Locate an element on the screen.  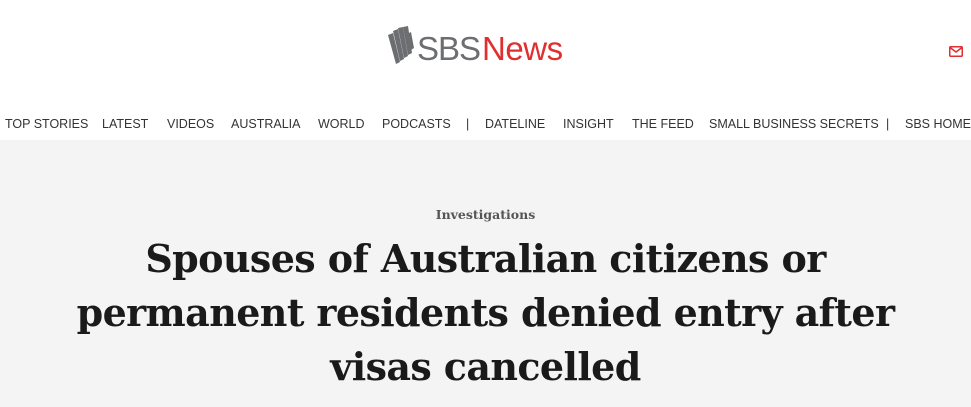
sbs-news-logo: SBS News is located at coordinates (475, 49).